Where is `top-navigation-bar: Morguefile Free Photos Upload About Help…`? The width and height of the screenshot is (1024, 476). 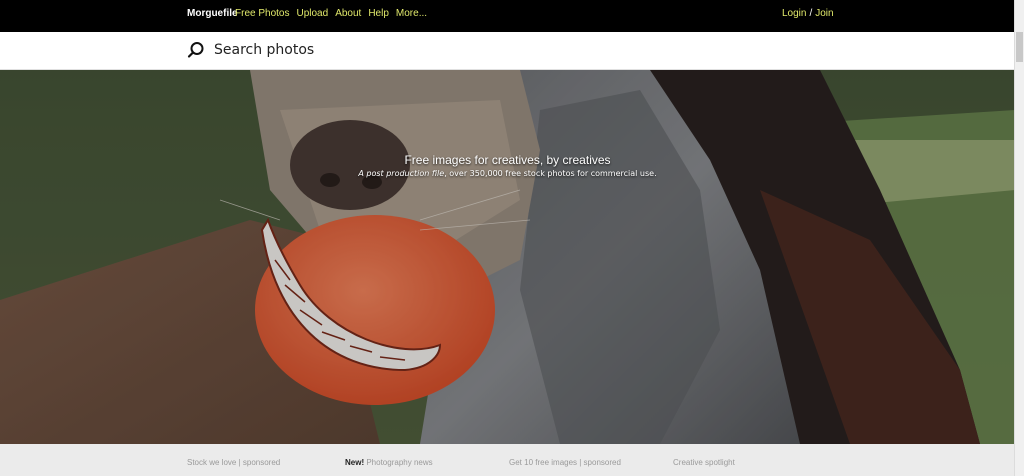
top-navigation-bar: Morguefile Free Photos Upload About Help… is located at coordinates (507, 16).